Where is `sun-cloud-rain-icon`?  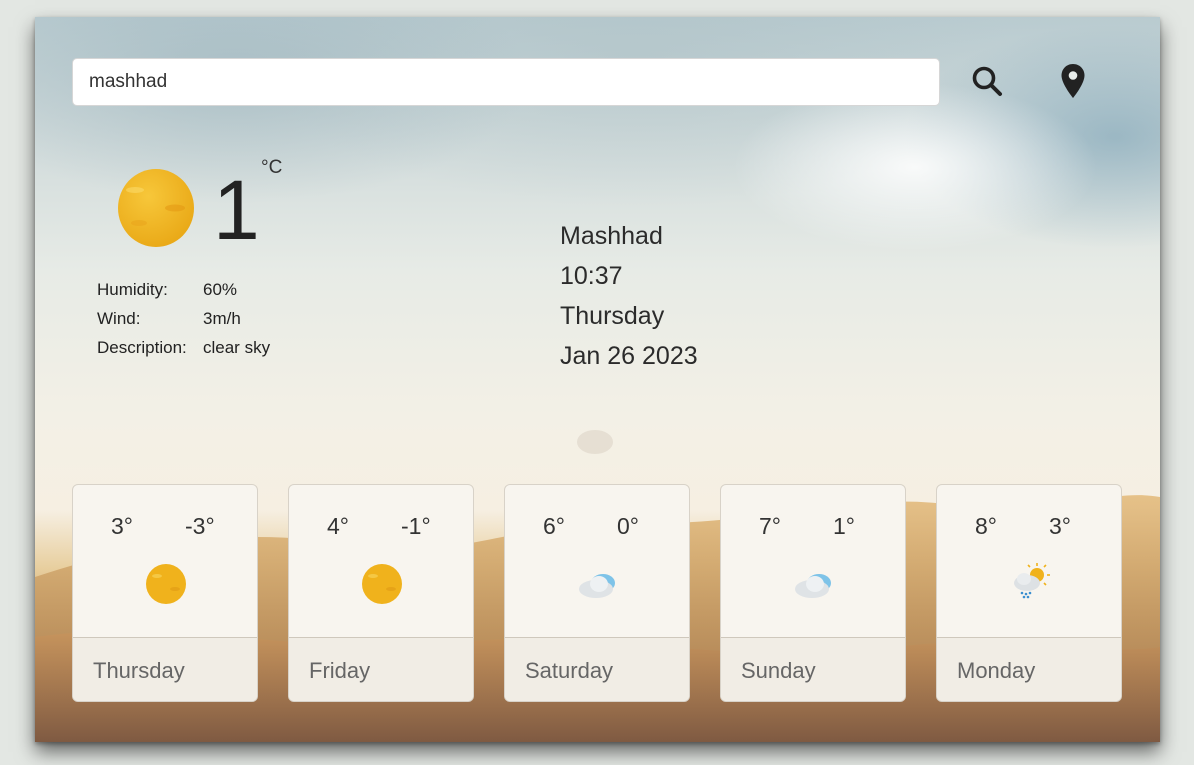
sun-cloud-rain-icon is located at coordinates (1032, 581).